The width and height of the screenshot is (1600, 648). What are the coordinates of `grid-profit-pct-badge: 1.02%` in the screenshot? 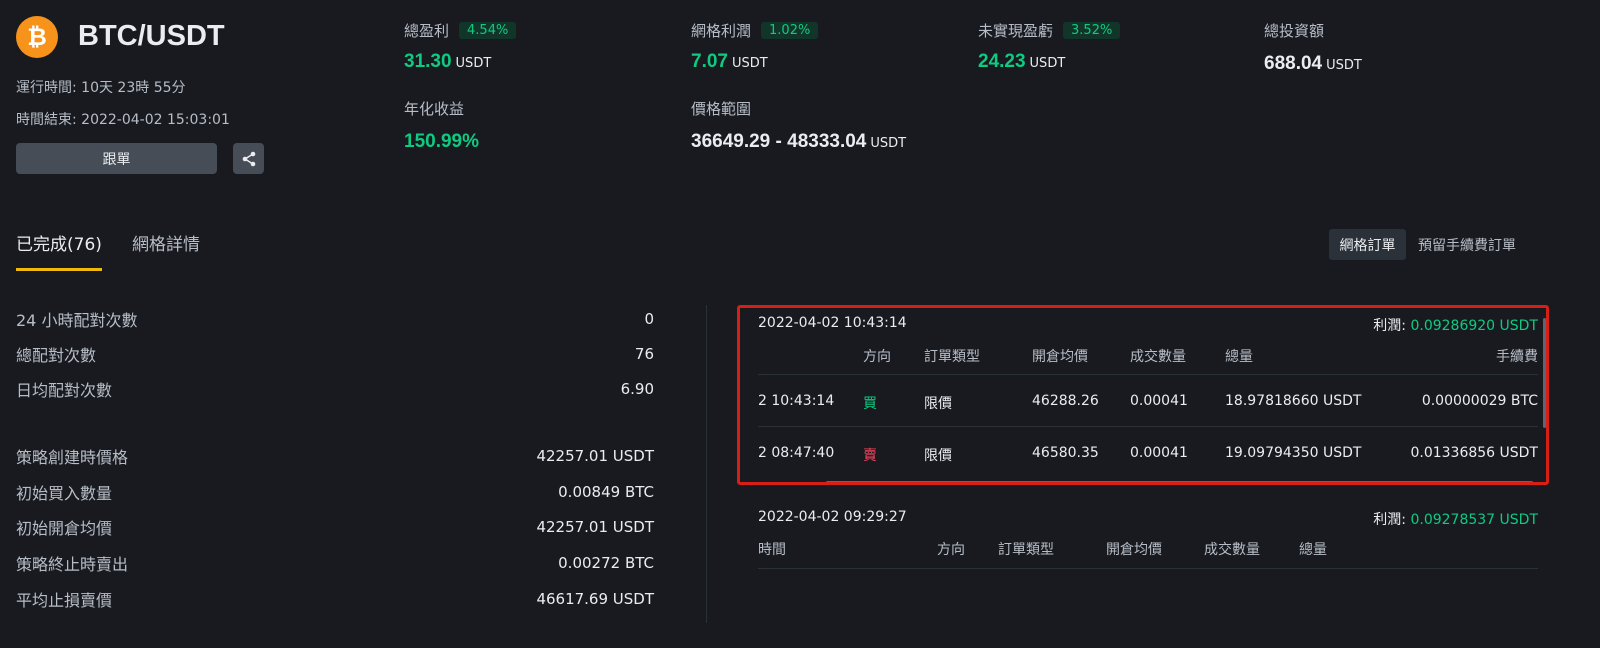 It's located at (790, 30).